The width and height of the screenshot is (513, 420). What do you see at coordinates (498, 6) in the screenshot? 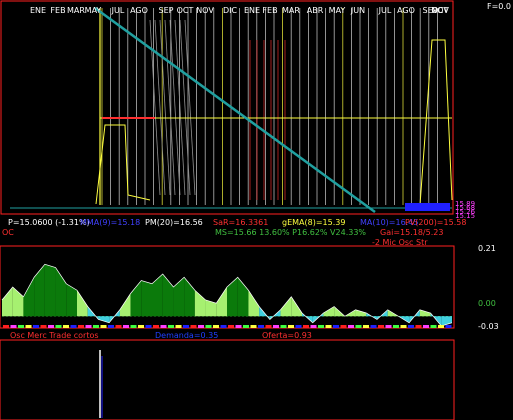
I see `corner-label: F=0.0` at bounding box center [498, 6].